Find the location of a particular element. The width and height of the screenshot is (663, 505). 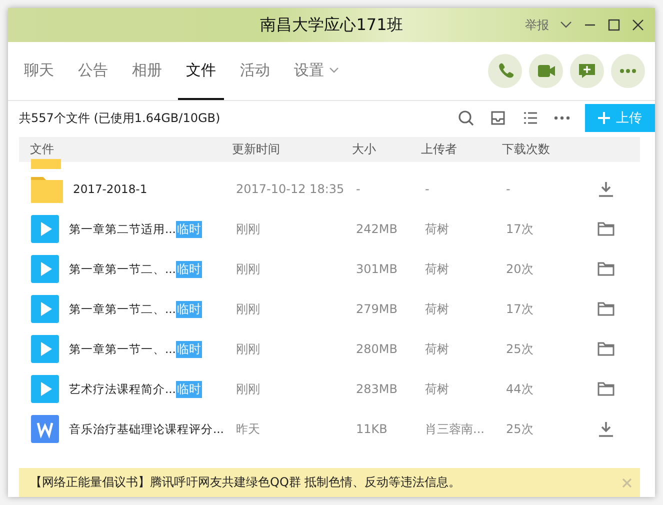

maximize-icon is located at coordinates (614, 25).